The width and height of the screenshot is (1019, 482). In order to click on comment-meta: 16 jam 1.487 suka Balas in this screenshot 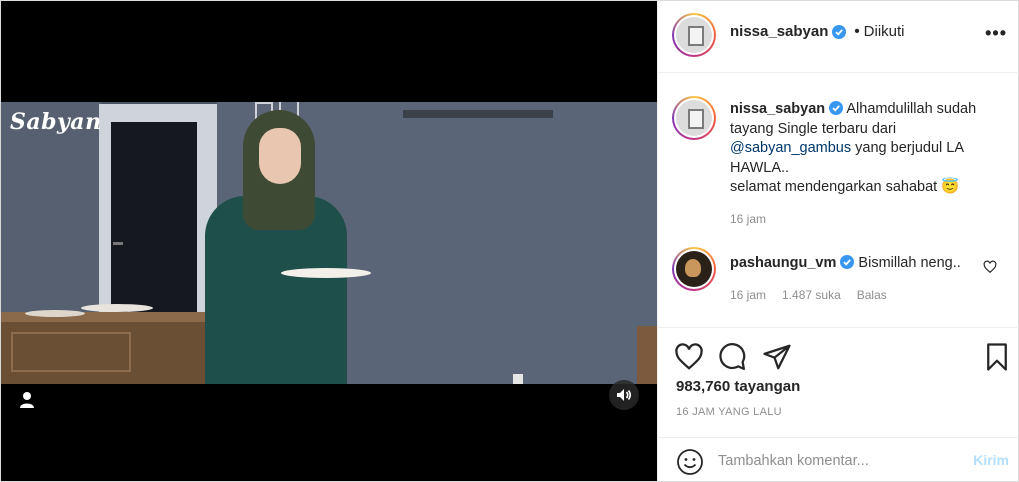, I will do `click(808, 295)`.